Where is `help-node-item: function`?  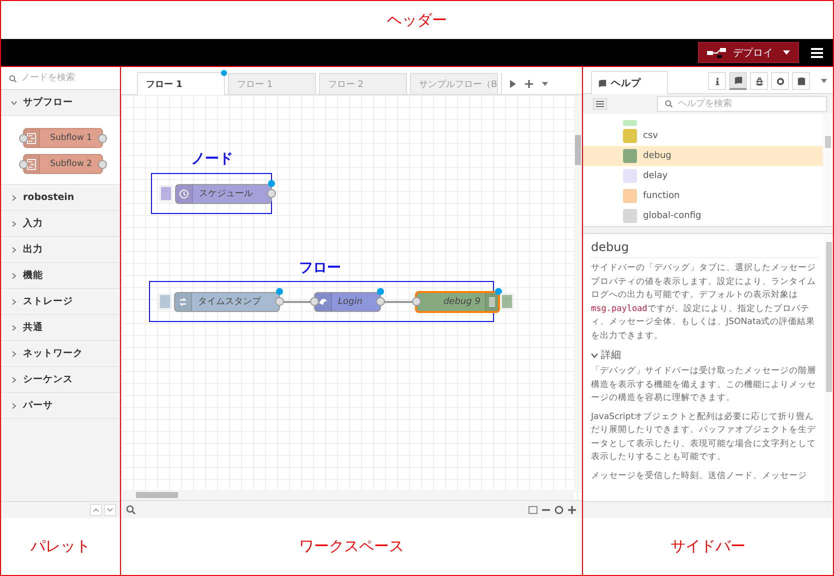 help-node-item: function is located at coordinates (703, 196).